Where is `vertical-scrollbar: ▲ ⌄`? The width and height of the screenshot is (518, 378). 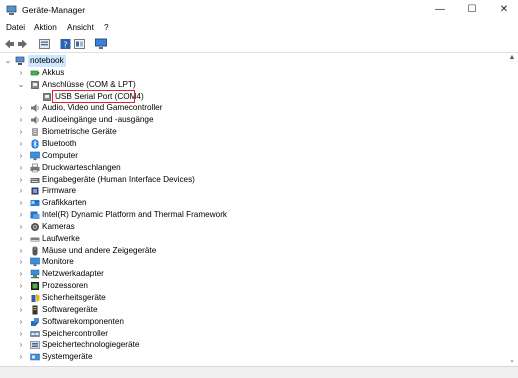 vertical-scrollbar: ▲ ⌄ is located at coordinates (512, 210).